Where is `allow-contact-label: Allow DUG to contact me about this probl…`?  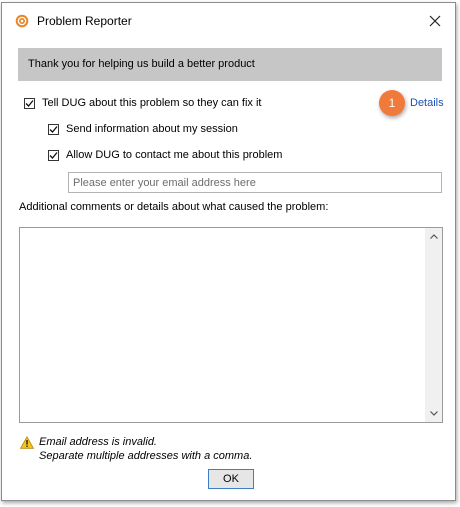
allow-contact-label: Allow DUG to contact me about this probl… is located at coordinates (174, 155).